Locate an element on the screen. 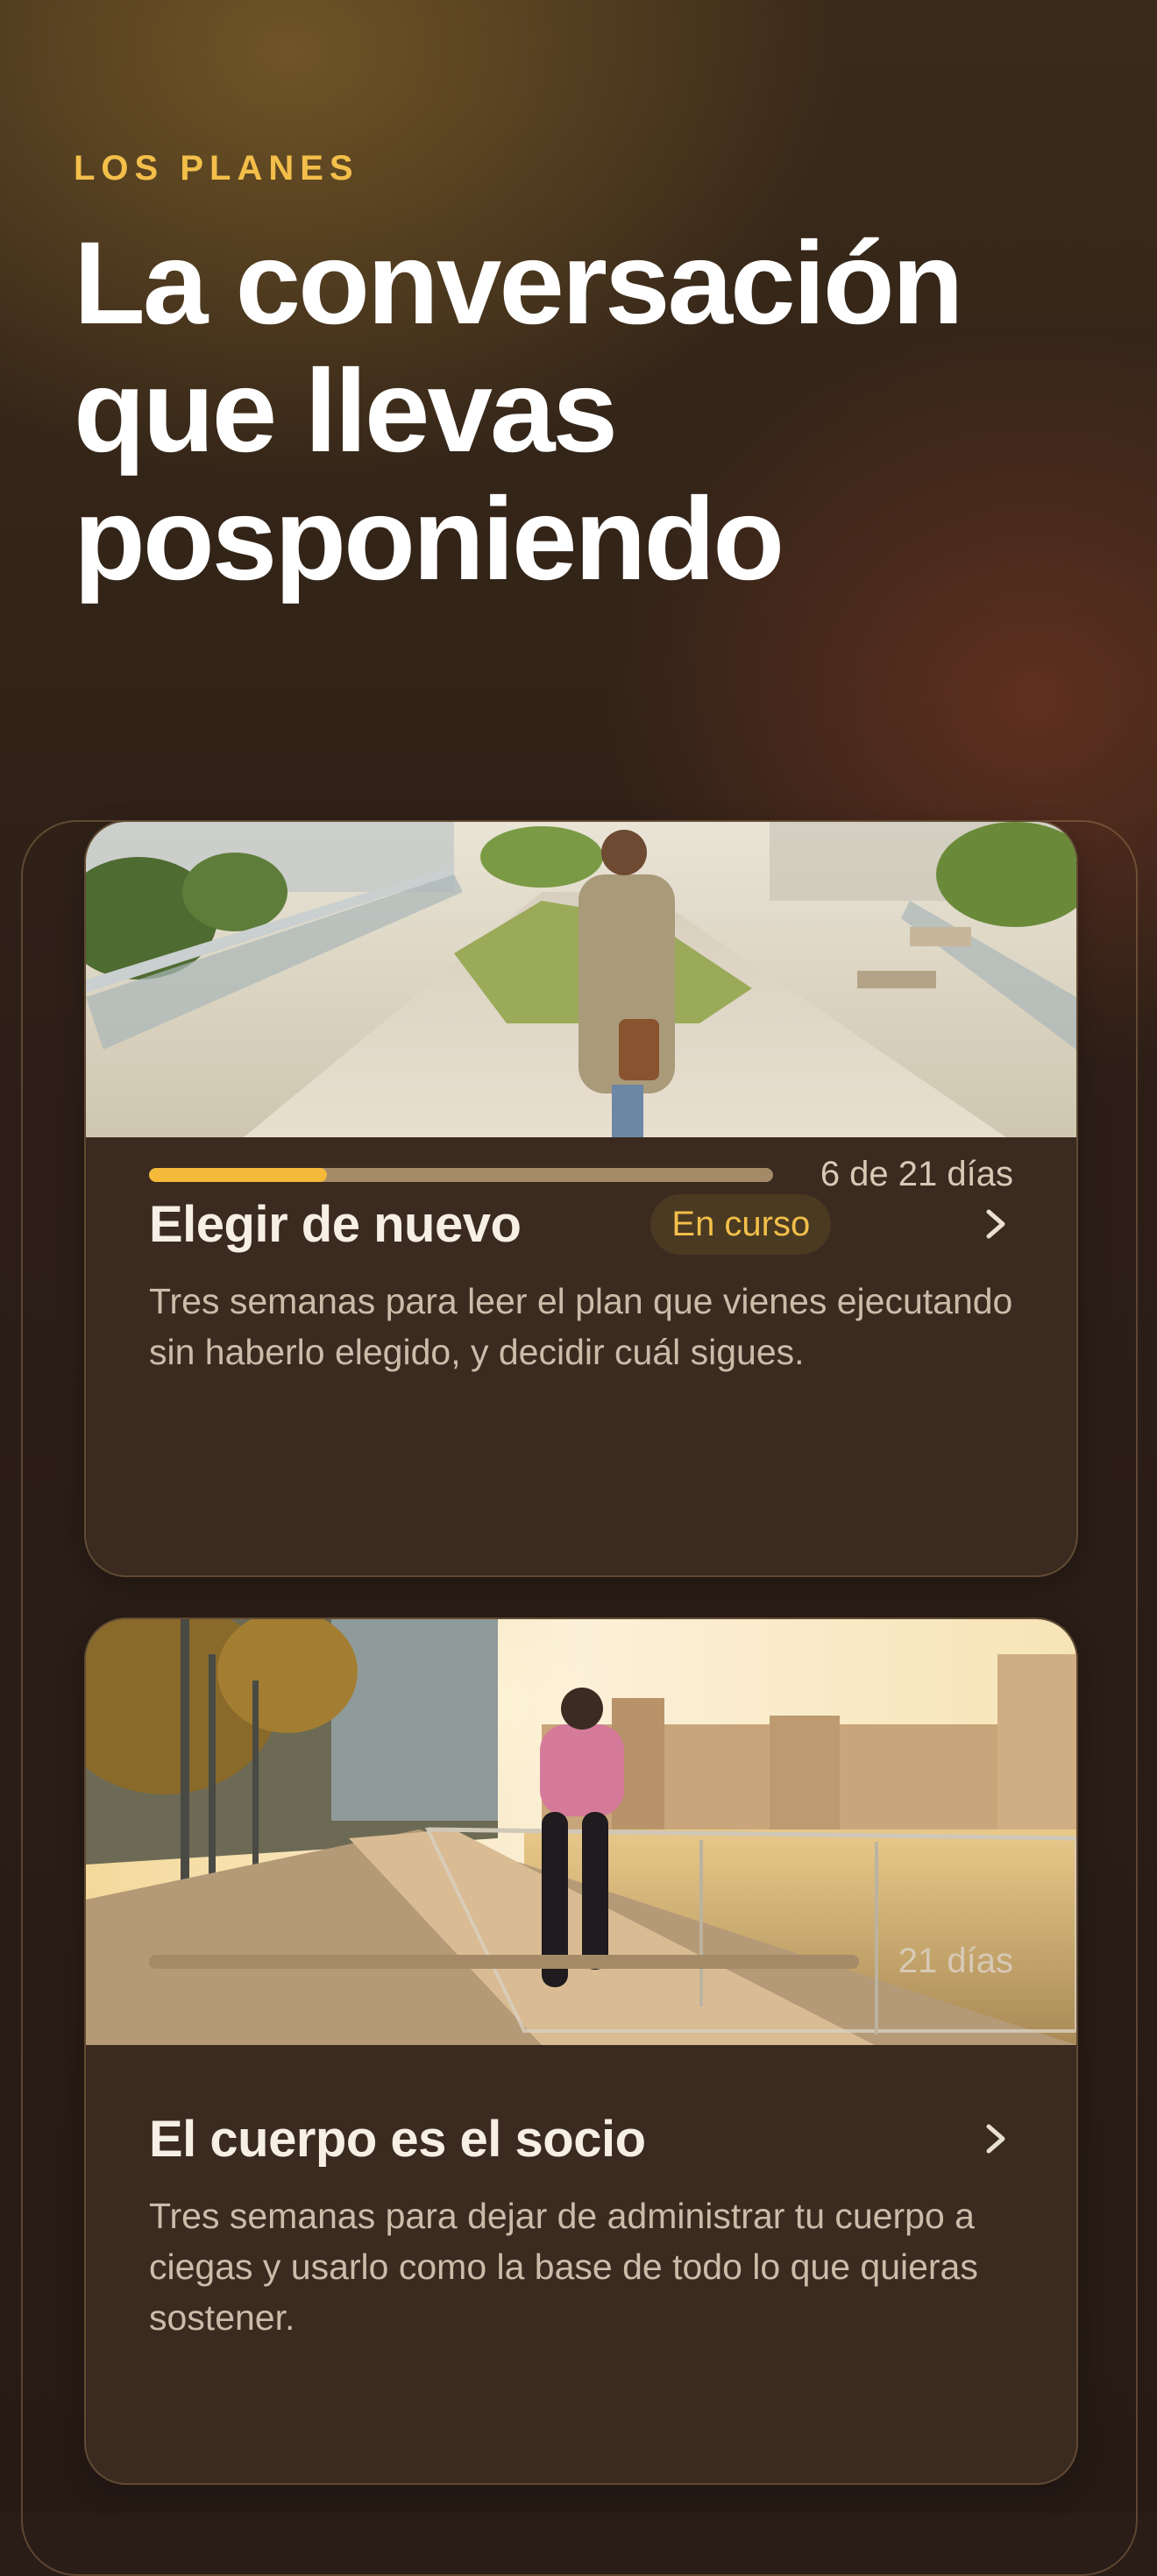 The height and width of the screenshot is (2576, 1157). plan-progress-row: 21 días is located at coordinates (581, 1961).